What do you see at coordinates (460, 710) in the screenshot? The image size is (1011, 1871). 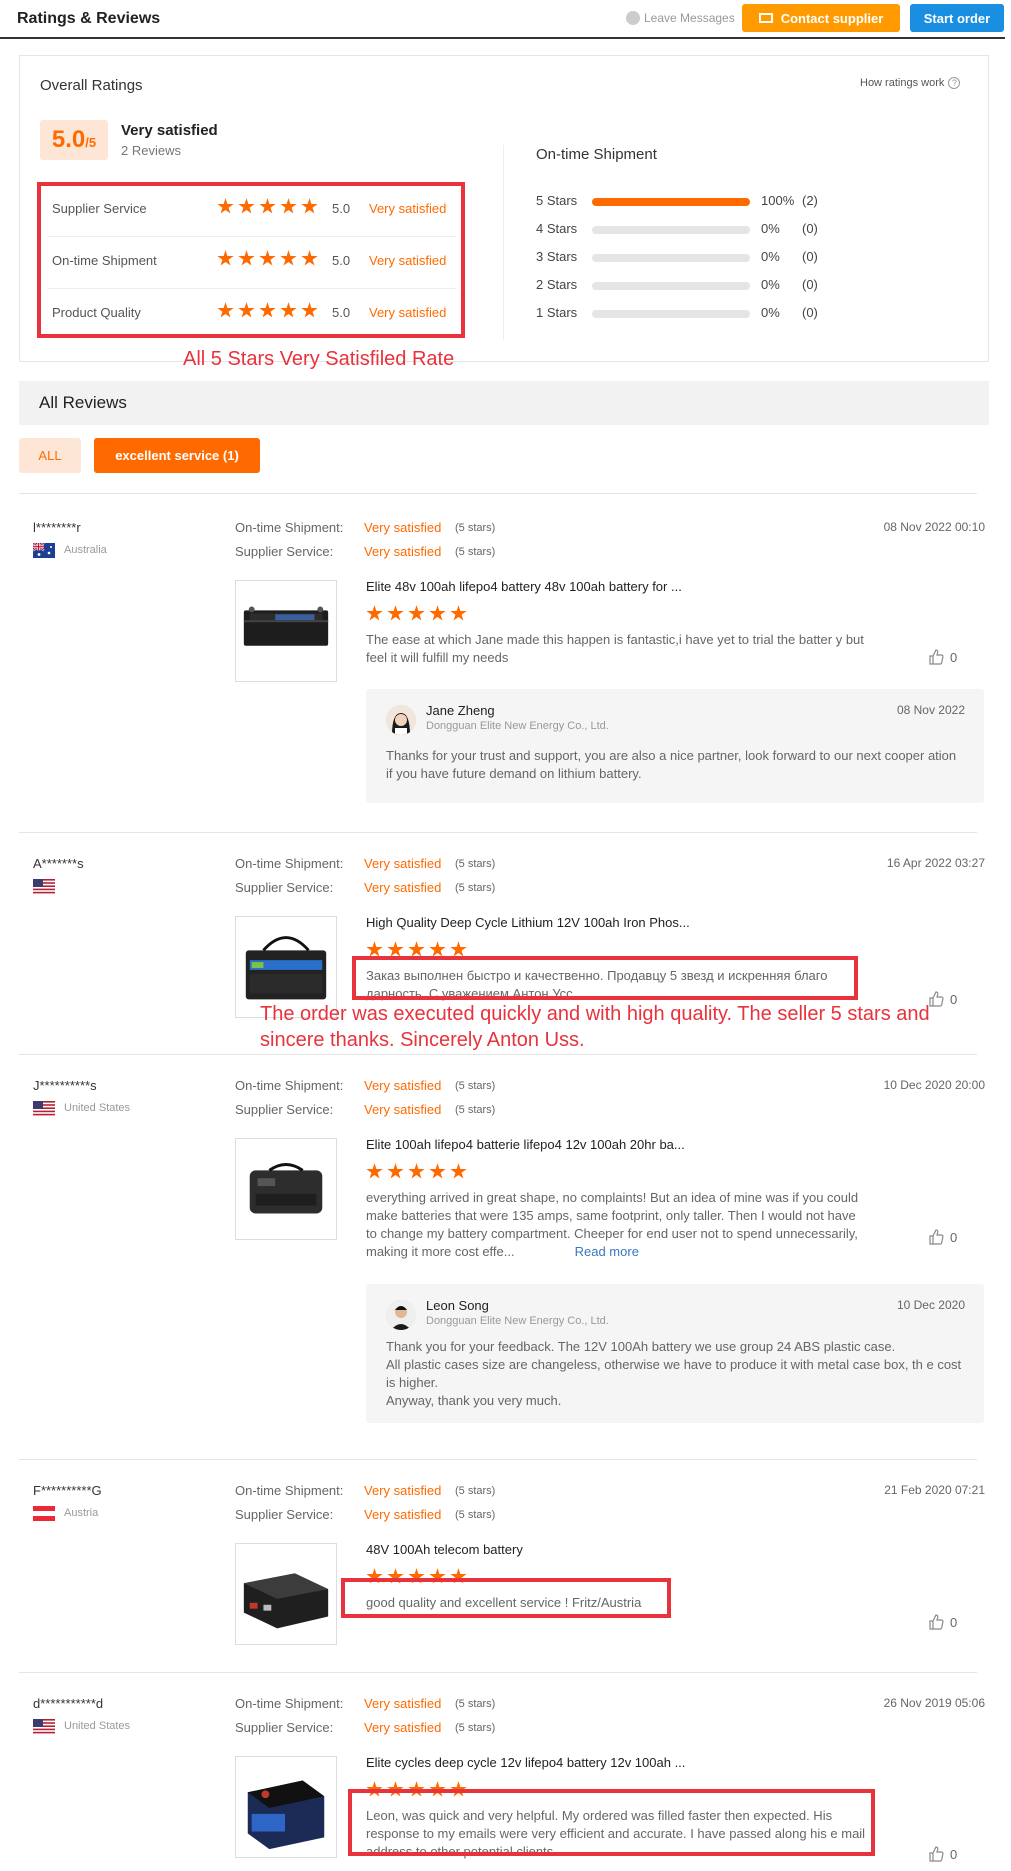 I see `reply-author: Jane Zheng` at bounding box center [460, 710].